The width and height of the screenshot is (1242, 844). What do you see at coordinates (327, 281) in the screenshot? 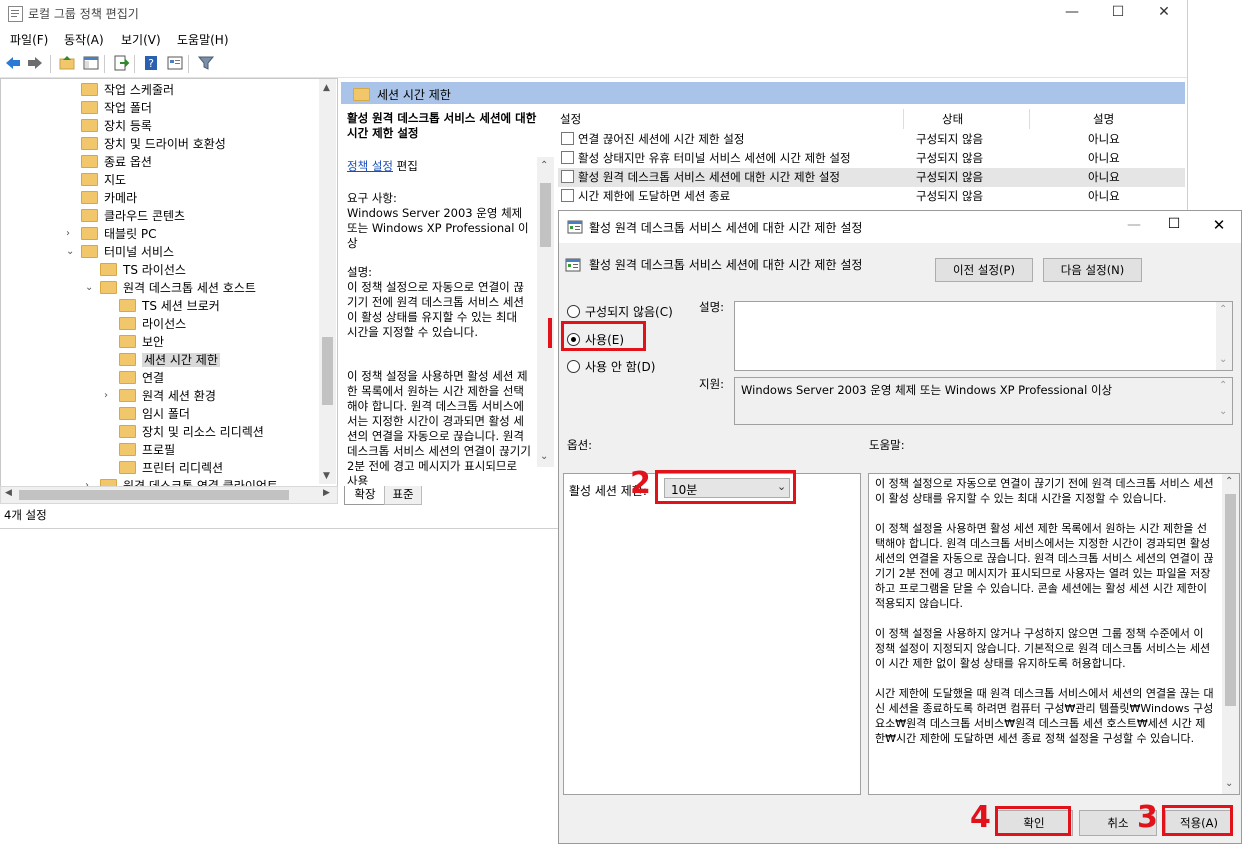
I see `tree-vertical-scrollbar: ▲ ▼` at bounding box center [327, 281].